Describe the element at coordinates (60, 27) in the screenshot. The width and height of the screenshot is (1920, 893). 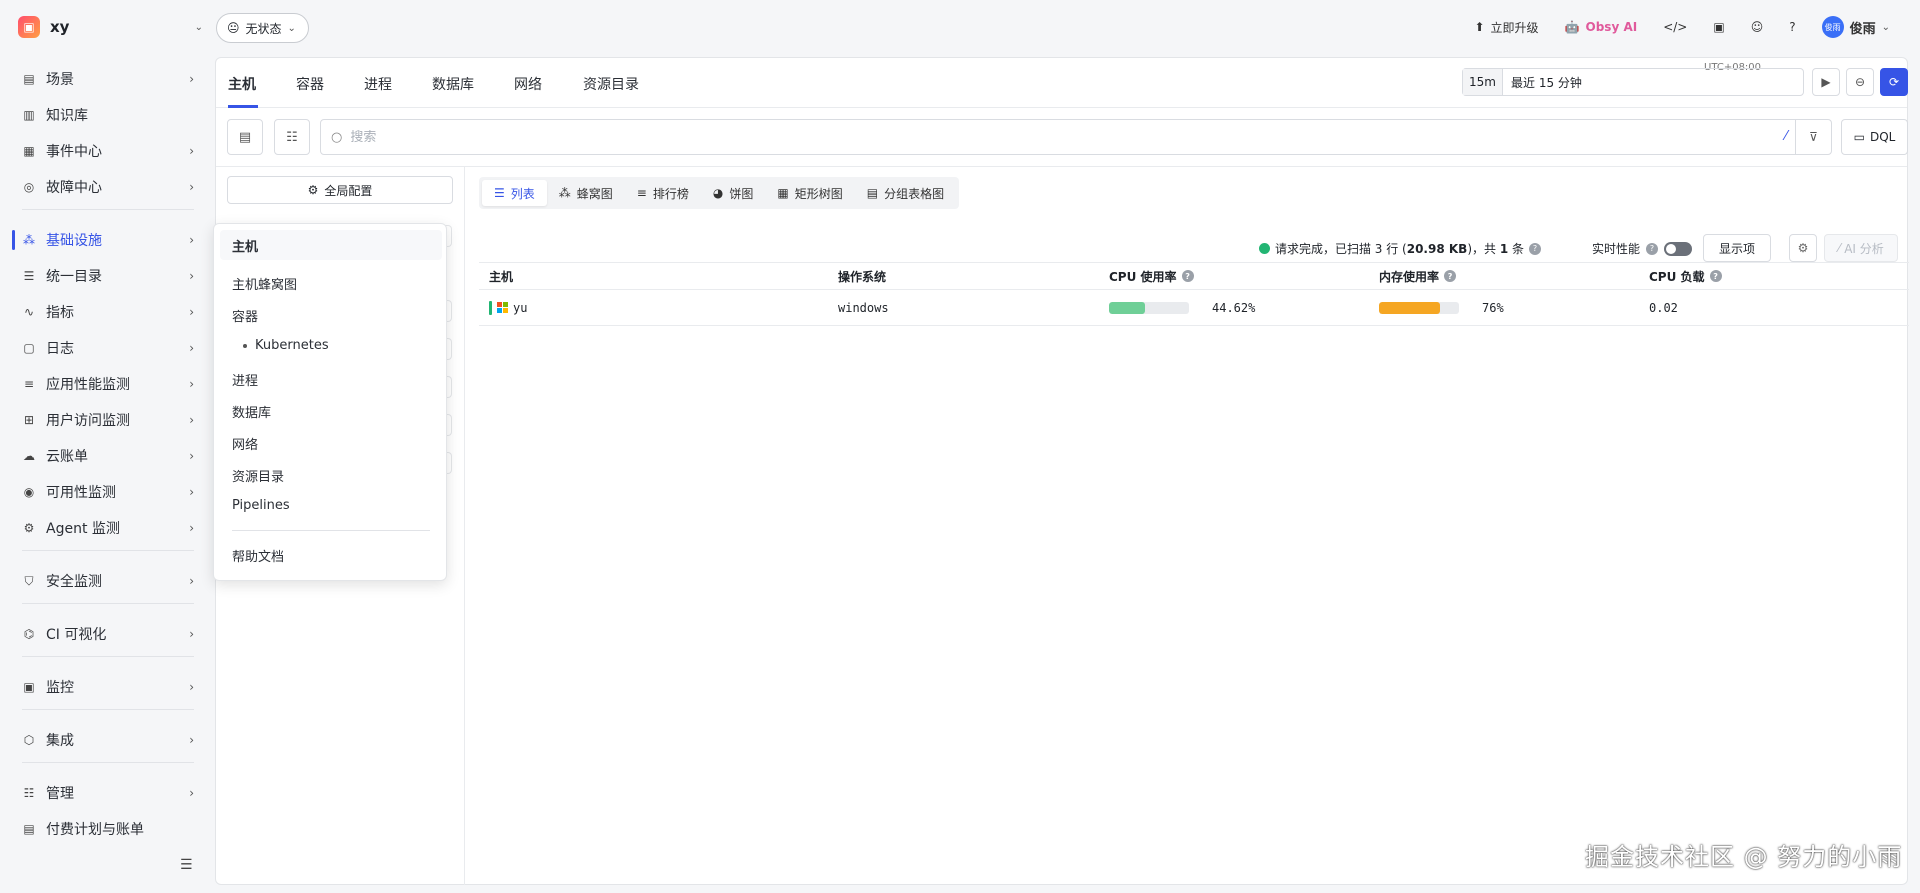
I see `workspace-name: xy` at that location.